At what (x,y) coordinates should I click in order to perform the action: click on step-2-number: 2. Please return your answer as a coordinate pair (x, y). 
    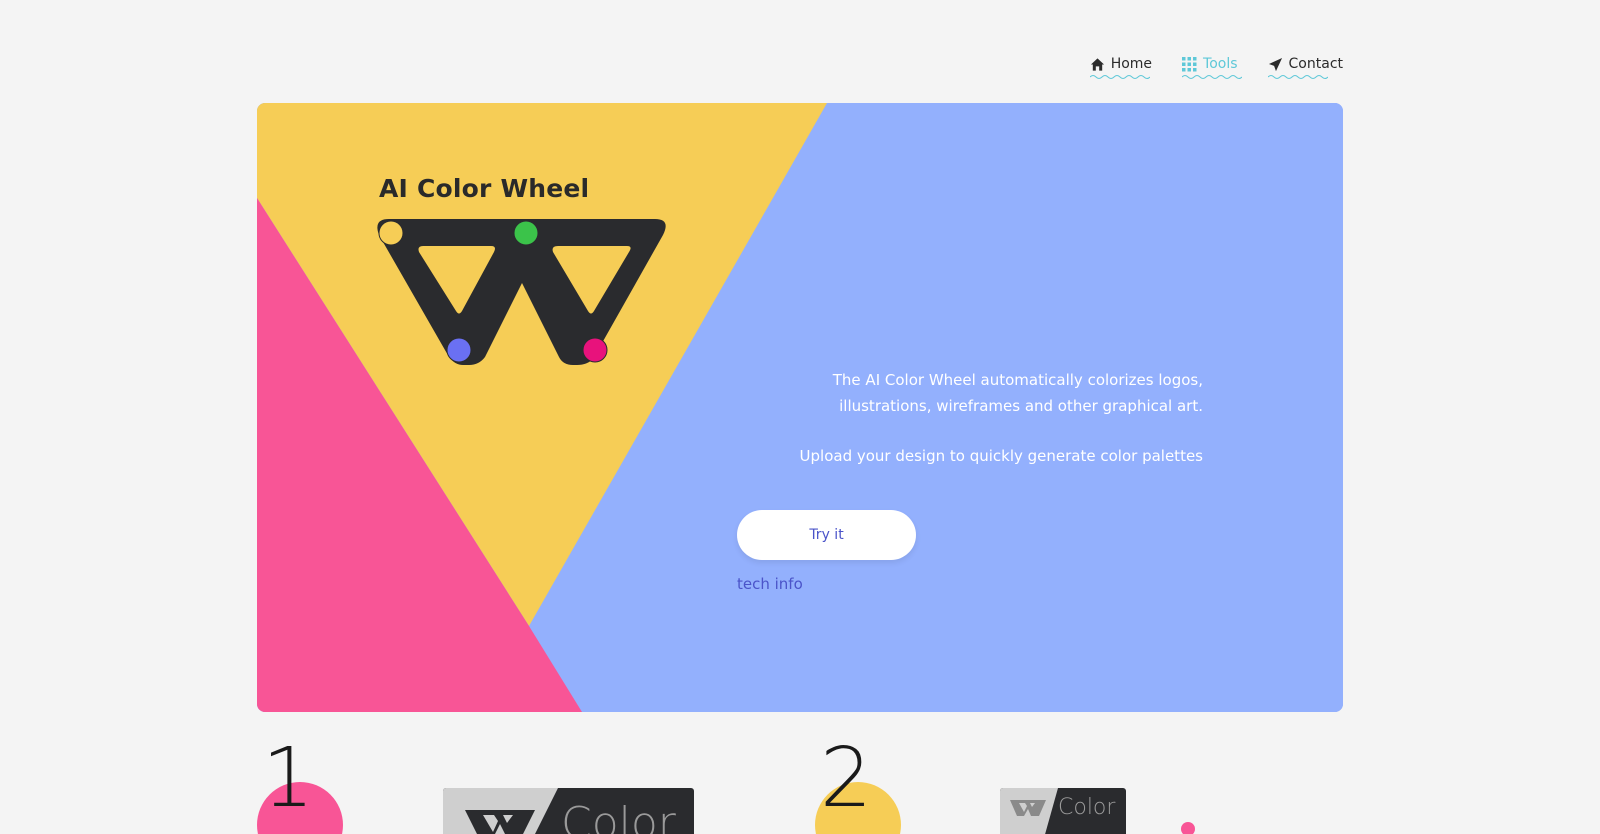
    Looking at the image, I should click on (846, 778).